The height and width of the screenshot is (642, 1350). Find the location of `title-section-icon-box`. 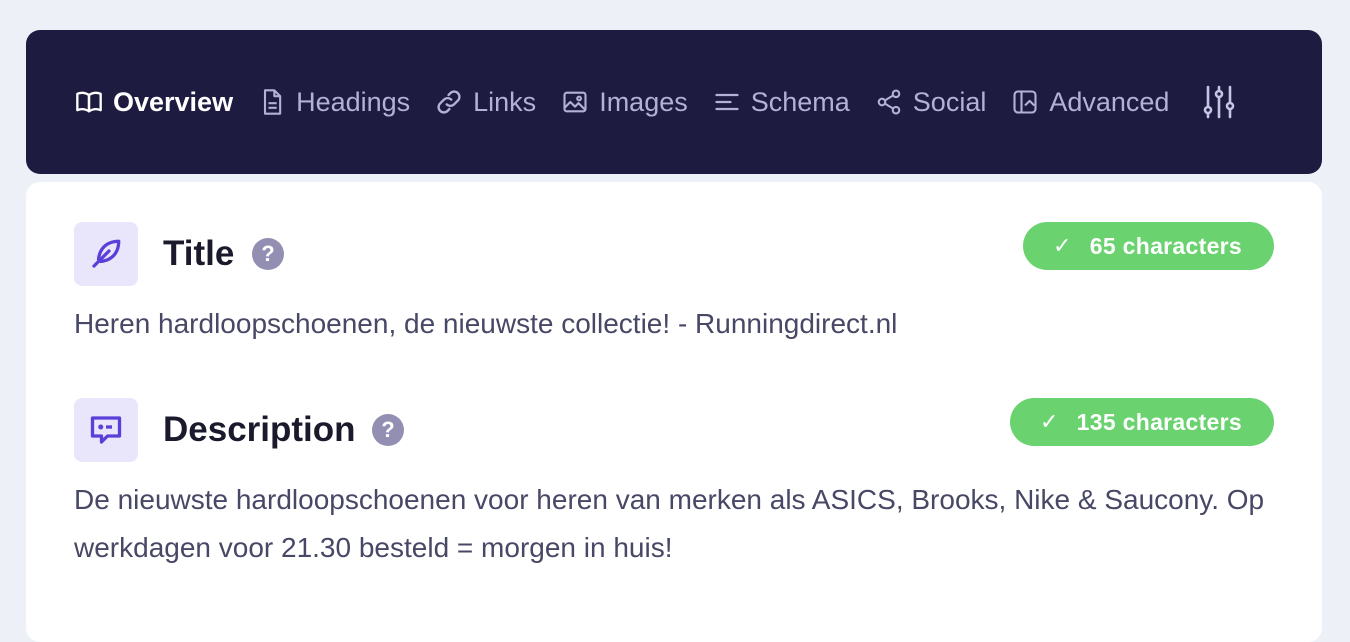

title-section-icon-box is located at coordinates (106, 254).